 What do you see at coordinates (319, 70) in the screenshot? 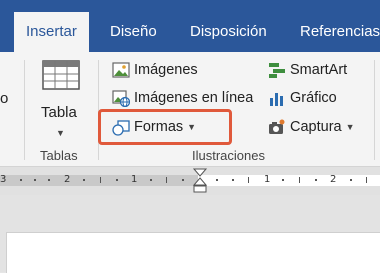
I see `smartart-label: SmartArt` at bounding box center [319, 70].